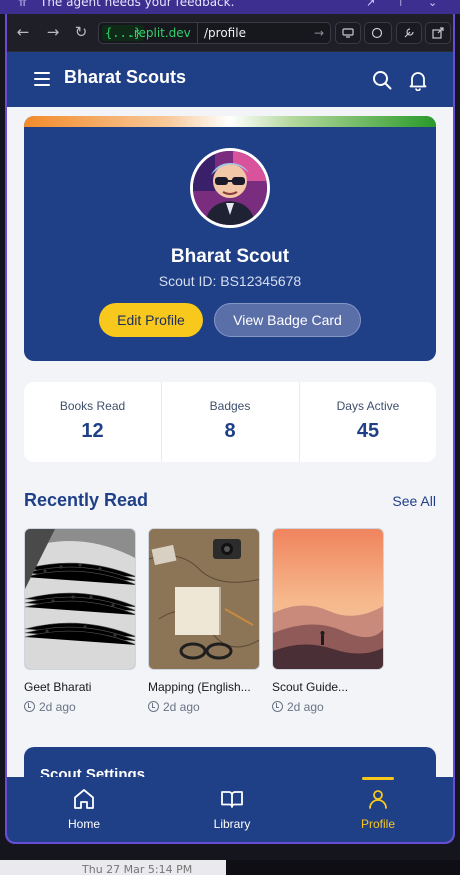  I want to click on sheet-music-image, so click(80, 599).